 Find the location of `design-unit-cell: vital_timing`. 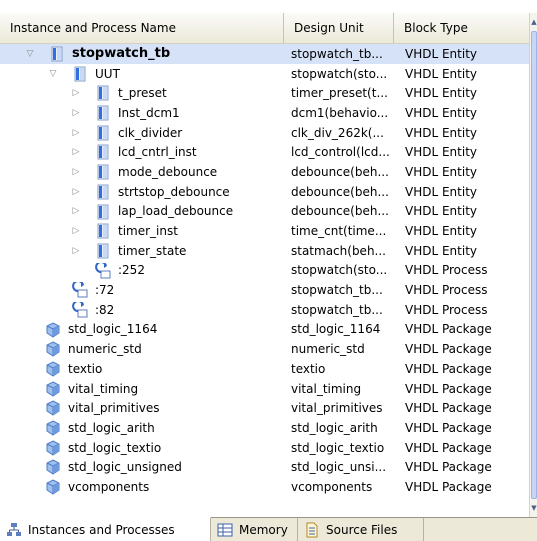

design-unit-cell: vital_timing is located at coordinates (326, 388).